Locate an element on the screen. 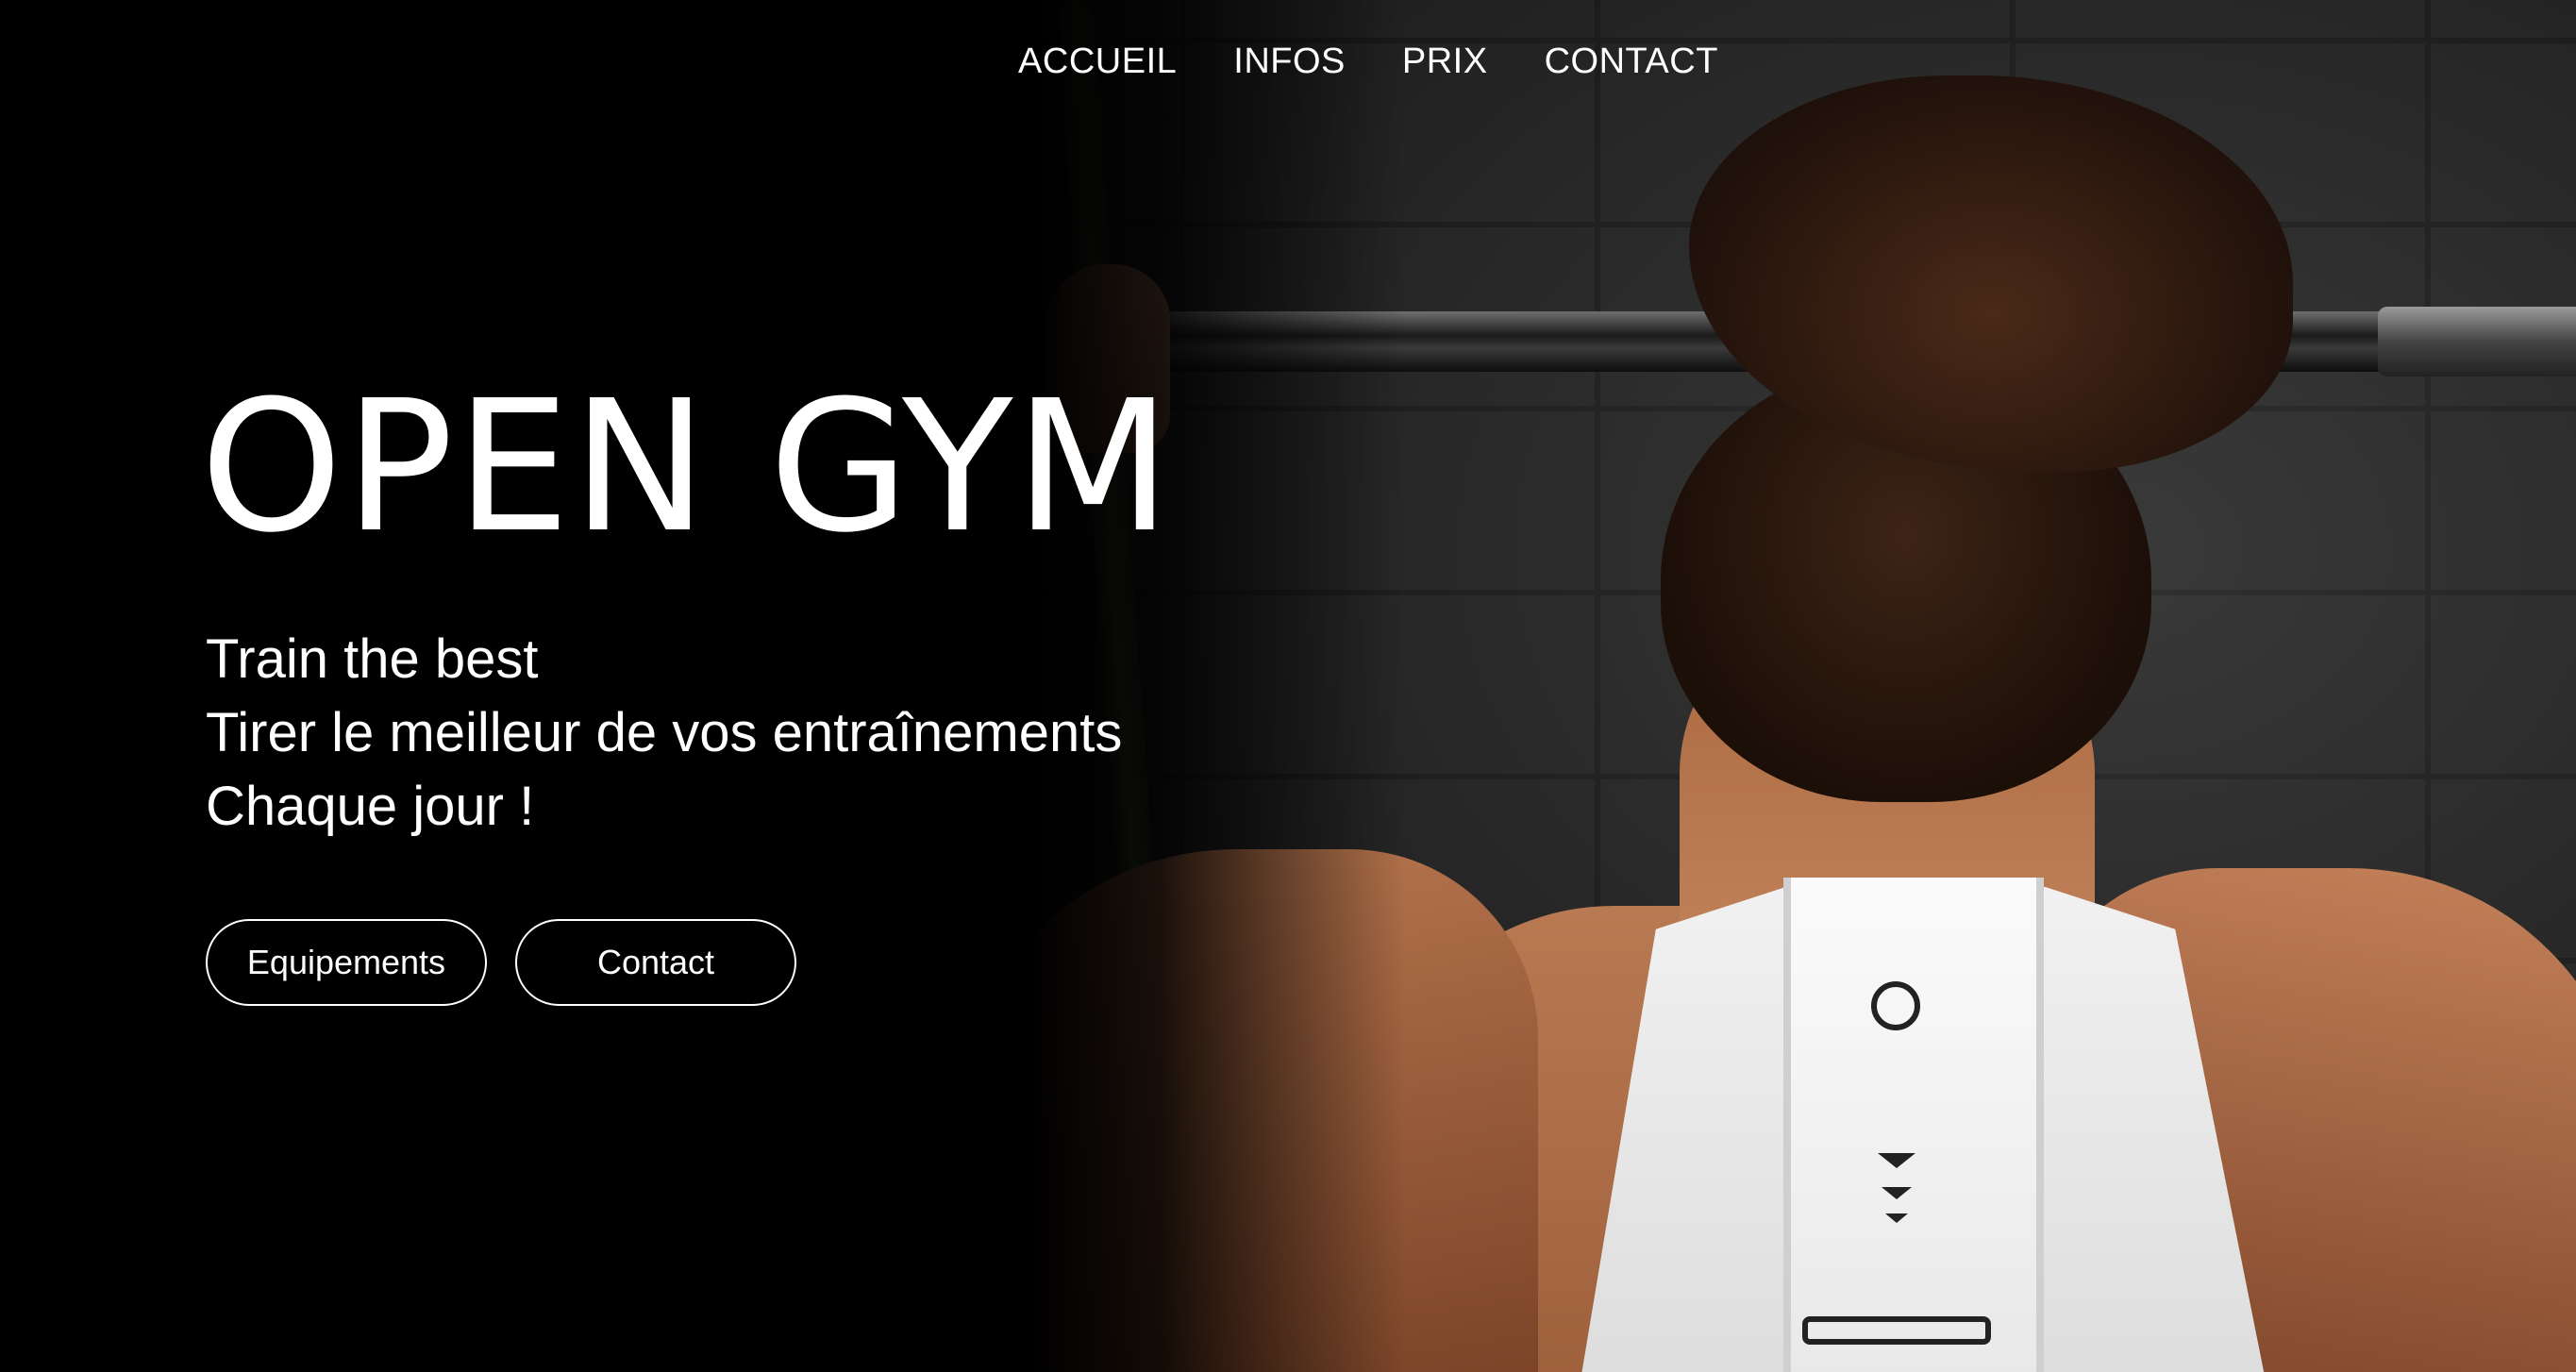  nav-link-accueil: ACCUEIL is located at coordinates (1097, 62).